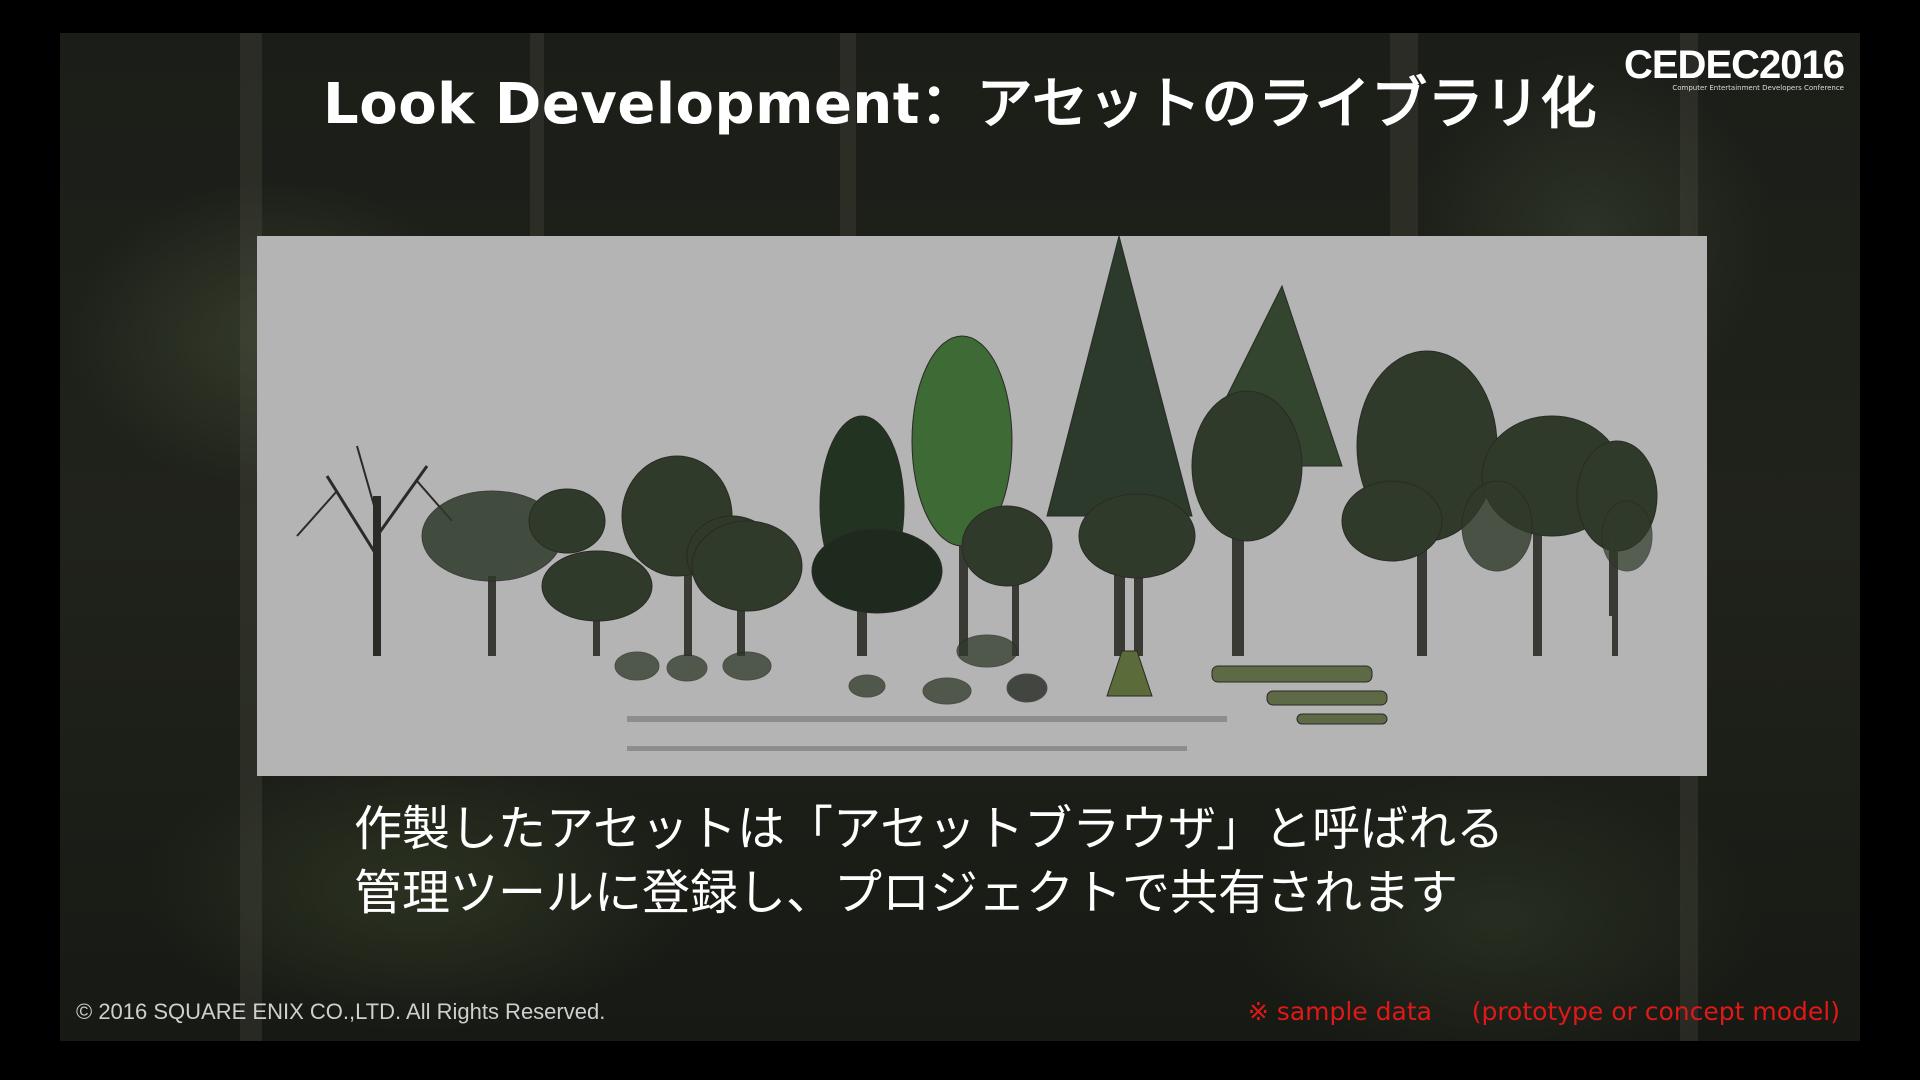  I want to click on bush-icon, so click(831, 669).